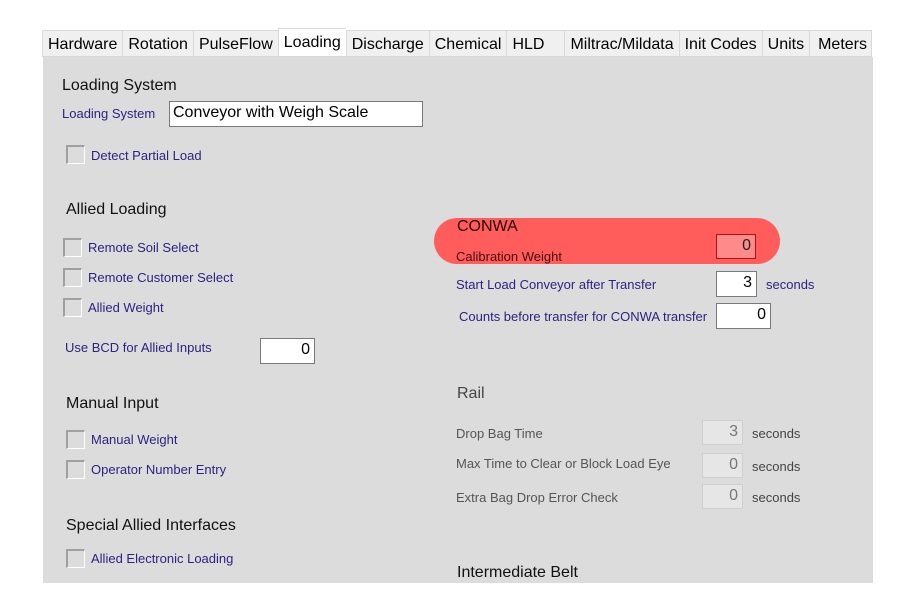 The height and width of the screenshot is (611, 915). I want to click on calibration-weight-field: 0, so click(736, 246).